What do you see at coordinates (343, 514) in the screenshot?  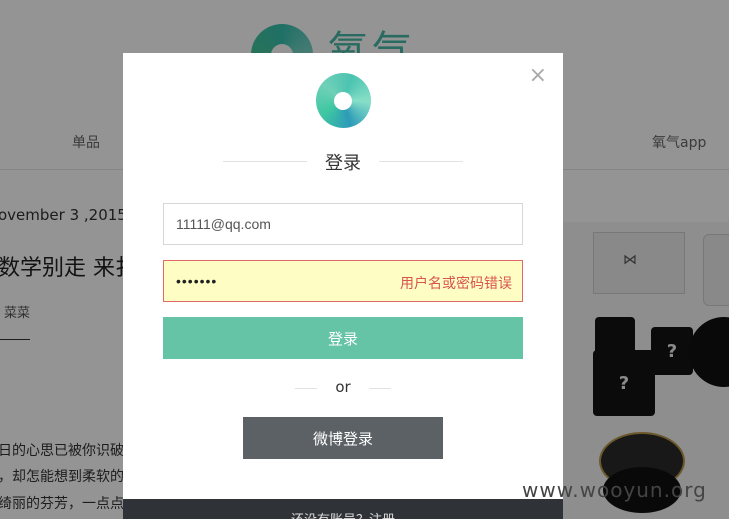 I see `register-link: 还没有账号？注册` at bounding box center [343, 514].